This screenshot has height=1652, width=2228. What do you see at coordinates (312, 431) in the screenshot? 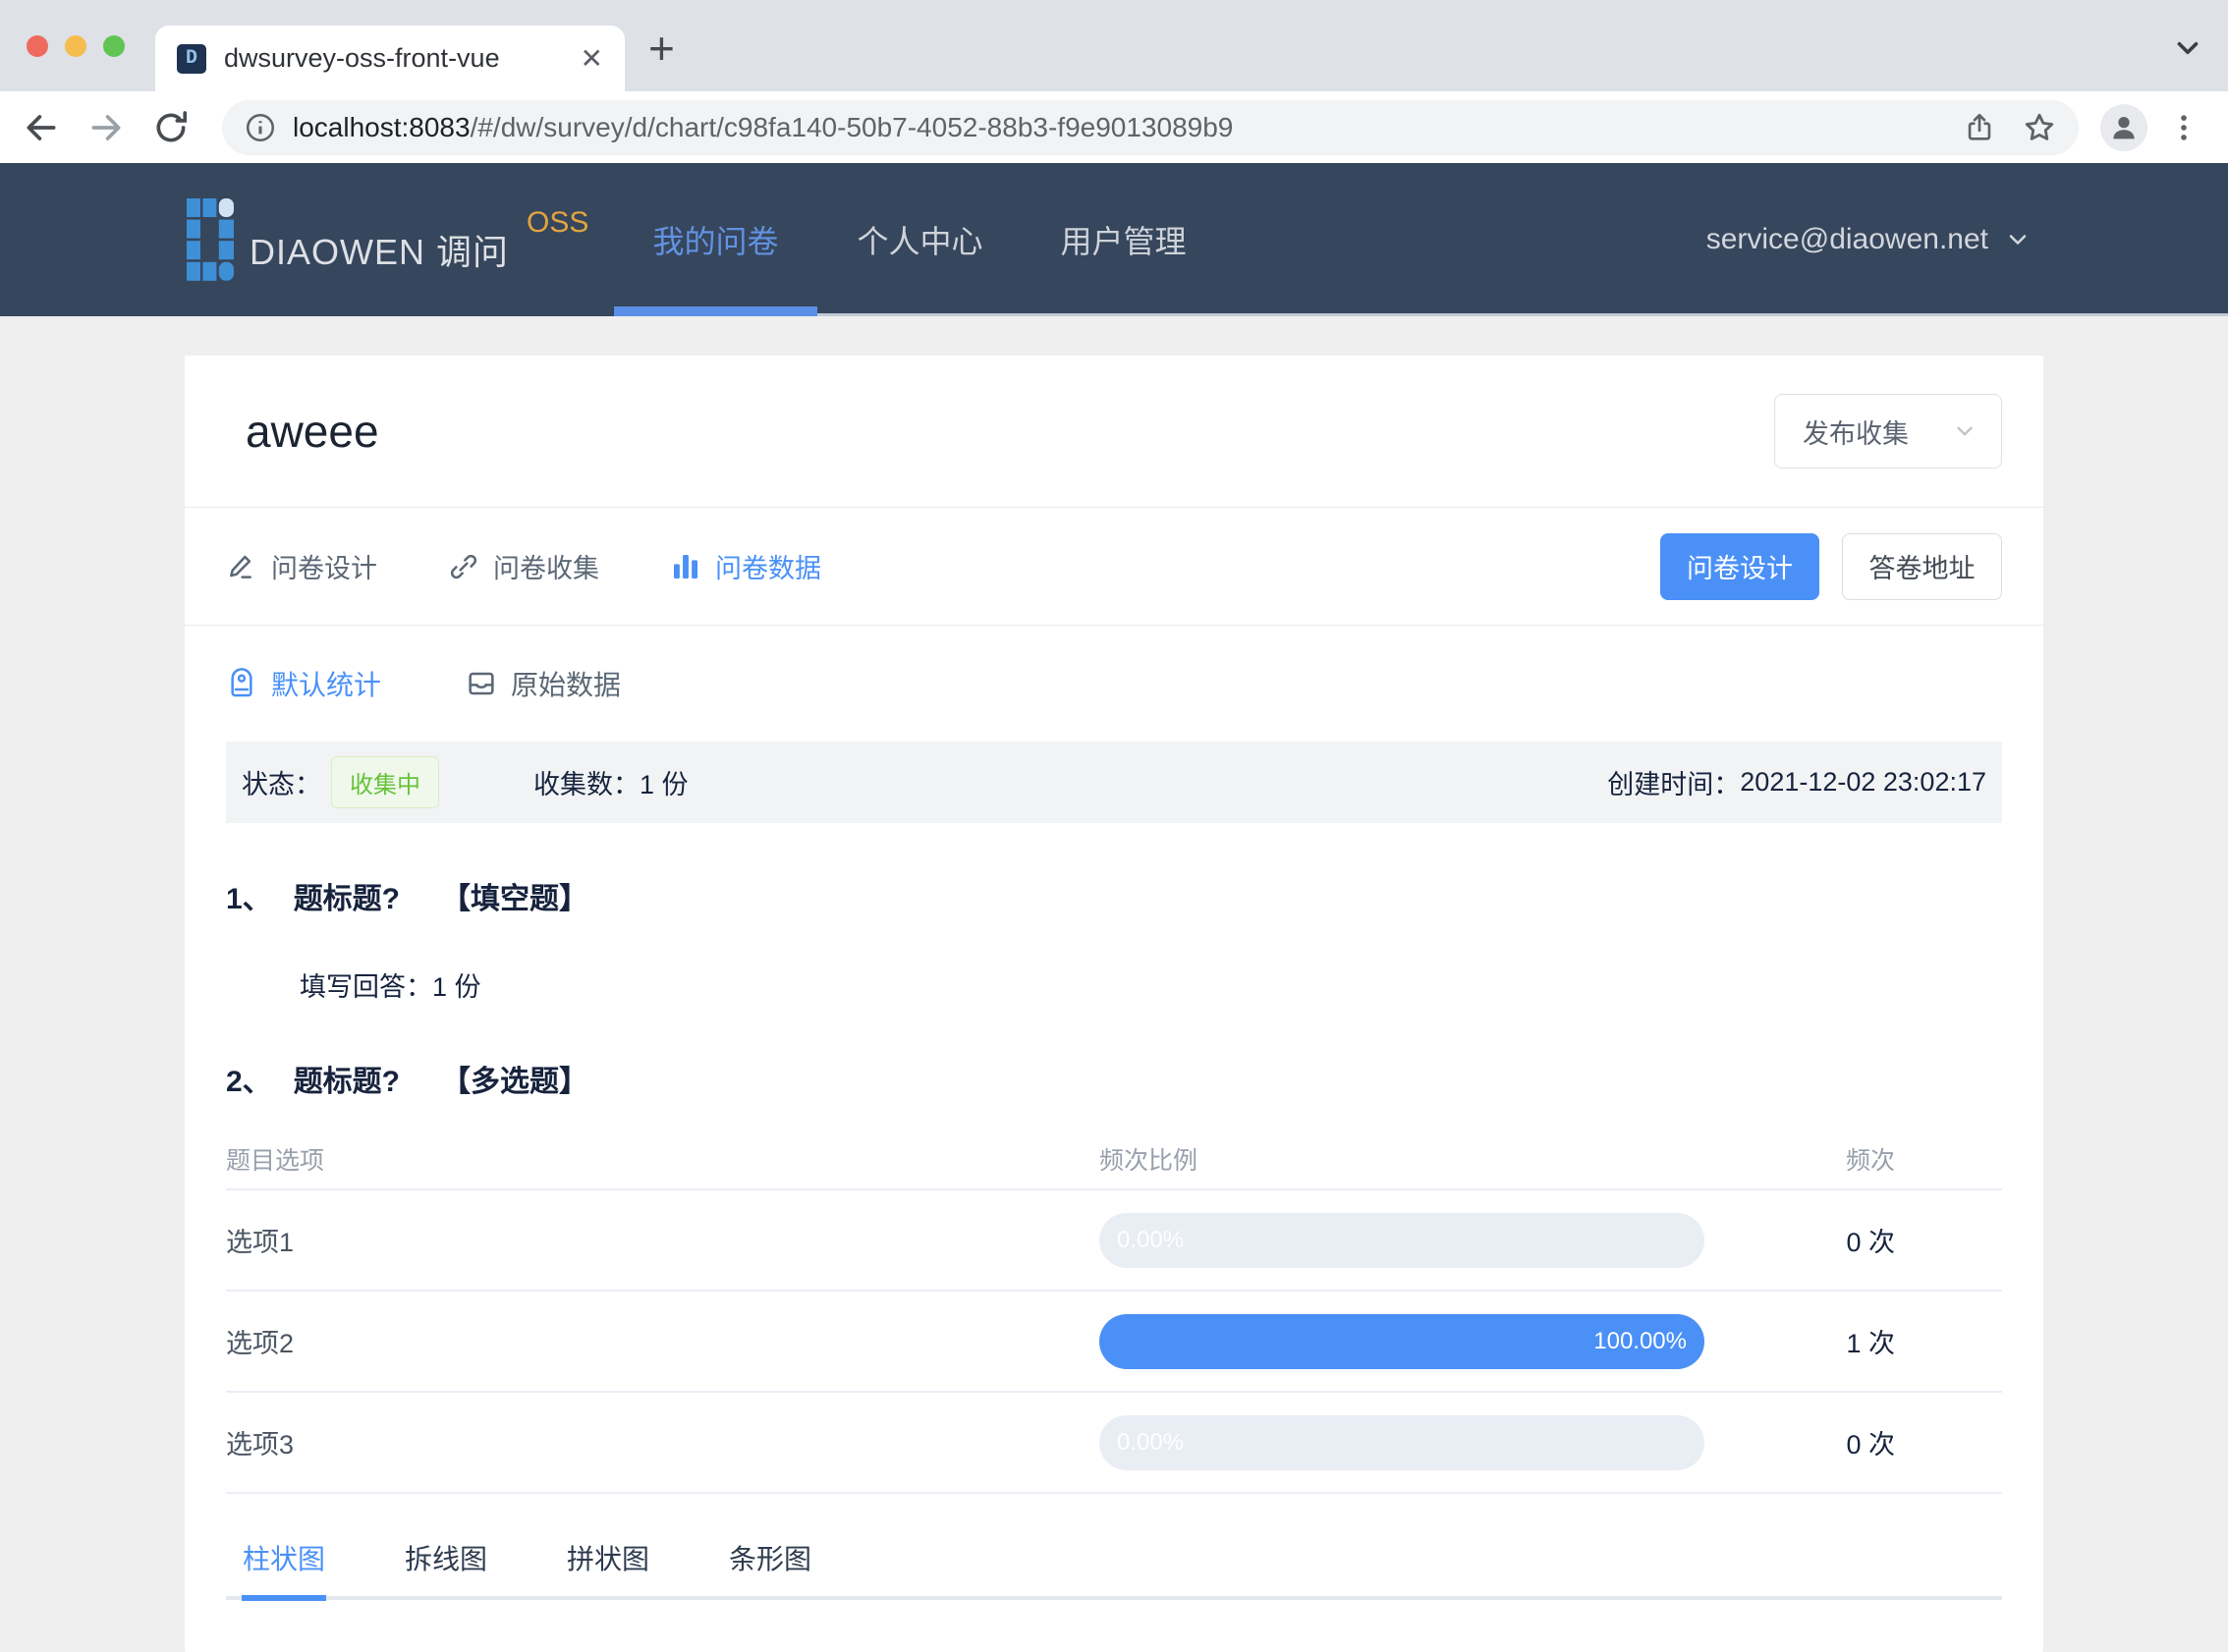
I see `survey-title: aweee` at bounding box center [312, 431].